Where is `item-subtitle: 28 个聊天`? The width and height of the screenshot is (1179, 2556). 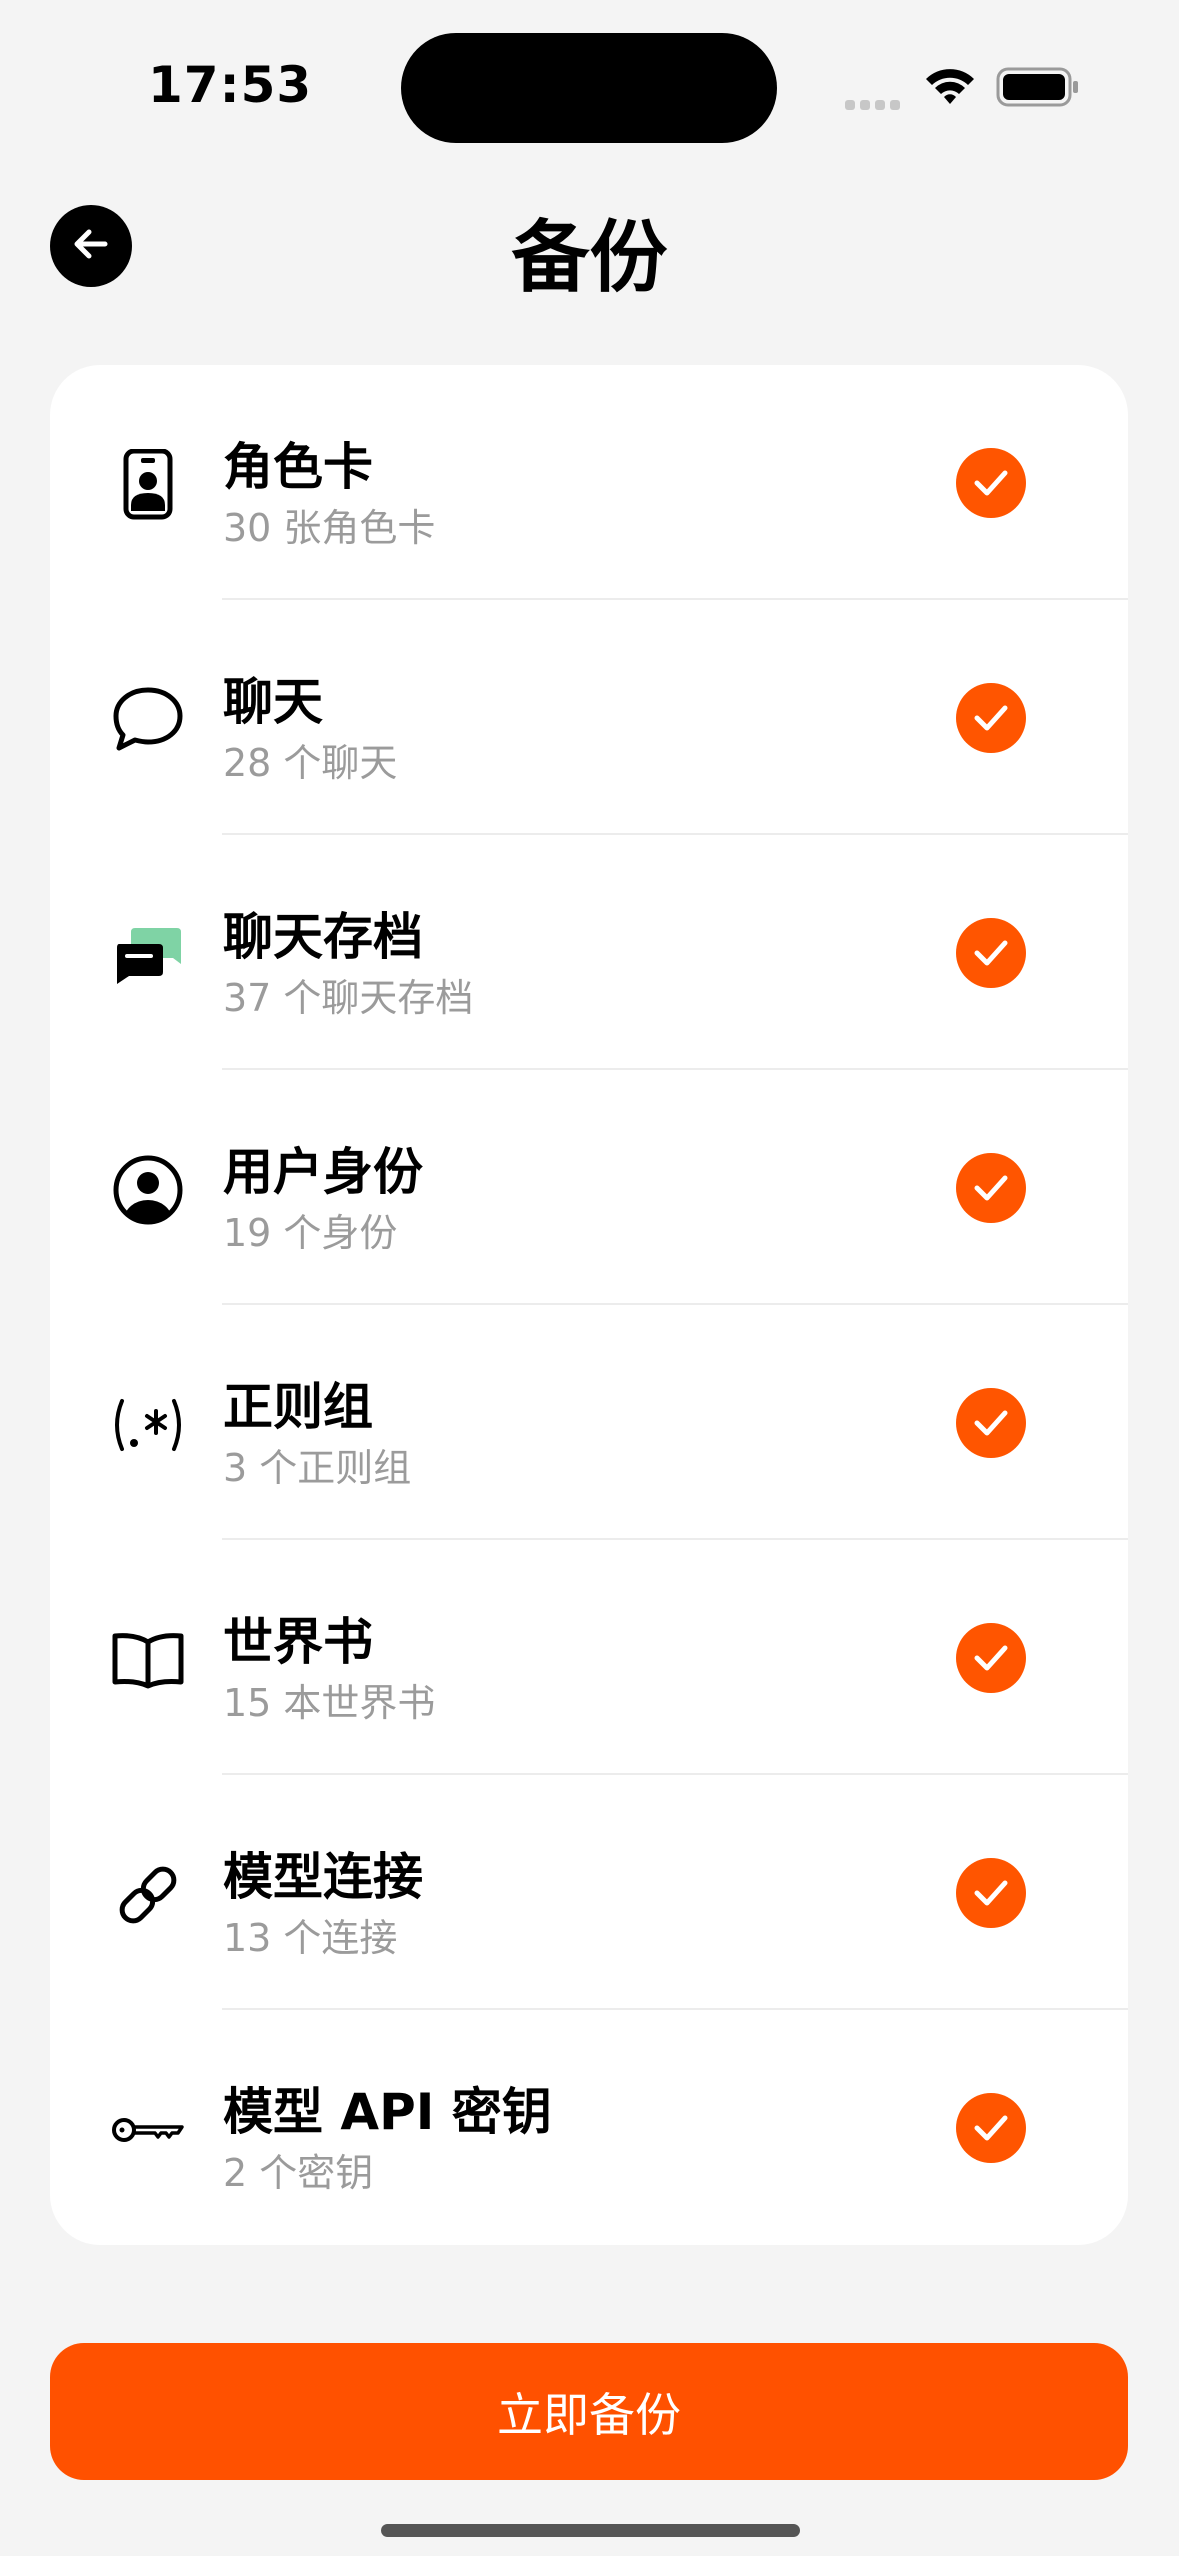 item-subtitle: 28 个聊天 is located at coordinates (310, 763).